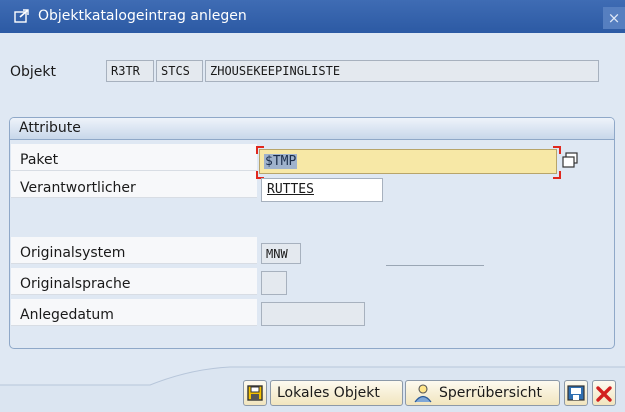  Describe the element at coordinates (491, 393) in the screenshot. I see `sperruebersicht-label: Sperrübersicht` at that location.